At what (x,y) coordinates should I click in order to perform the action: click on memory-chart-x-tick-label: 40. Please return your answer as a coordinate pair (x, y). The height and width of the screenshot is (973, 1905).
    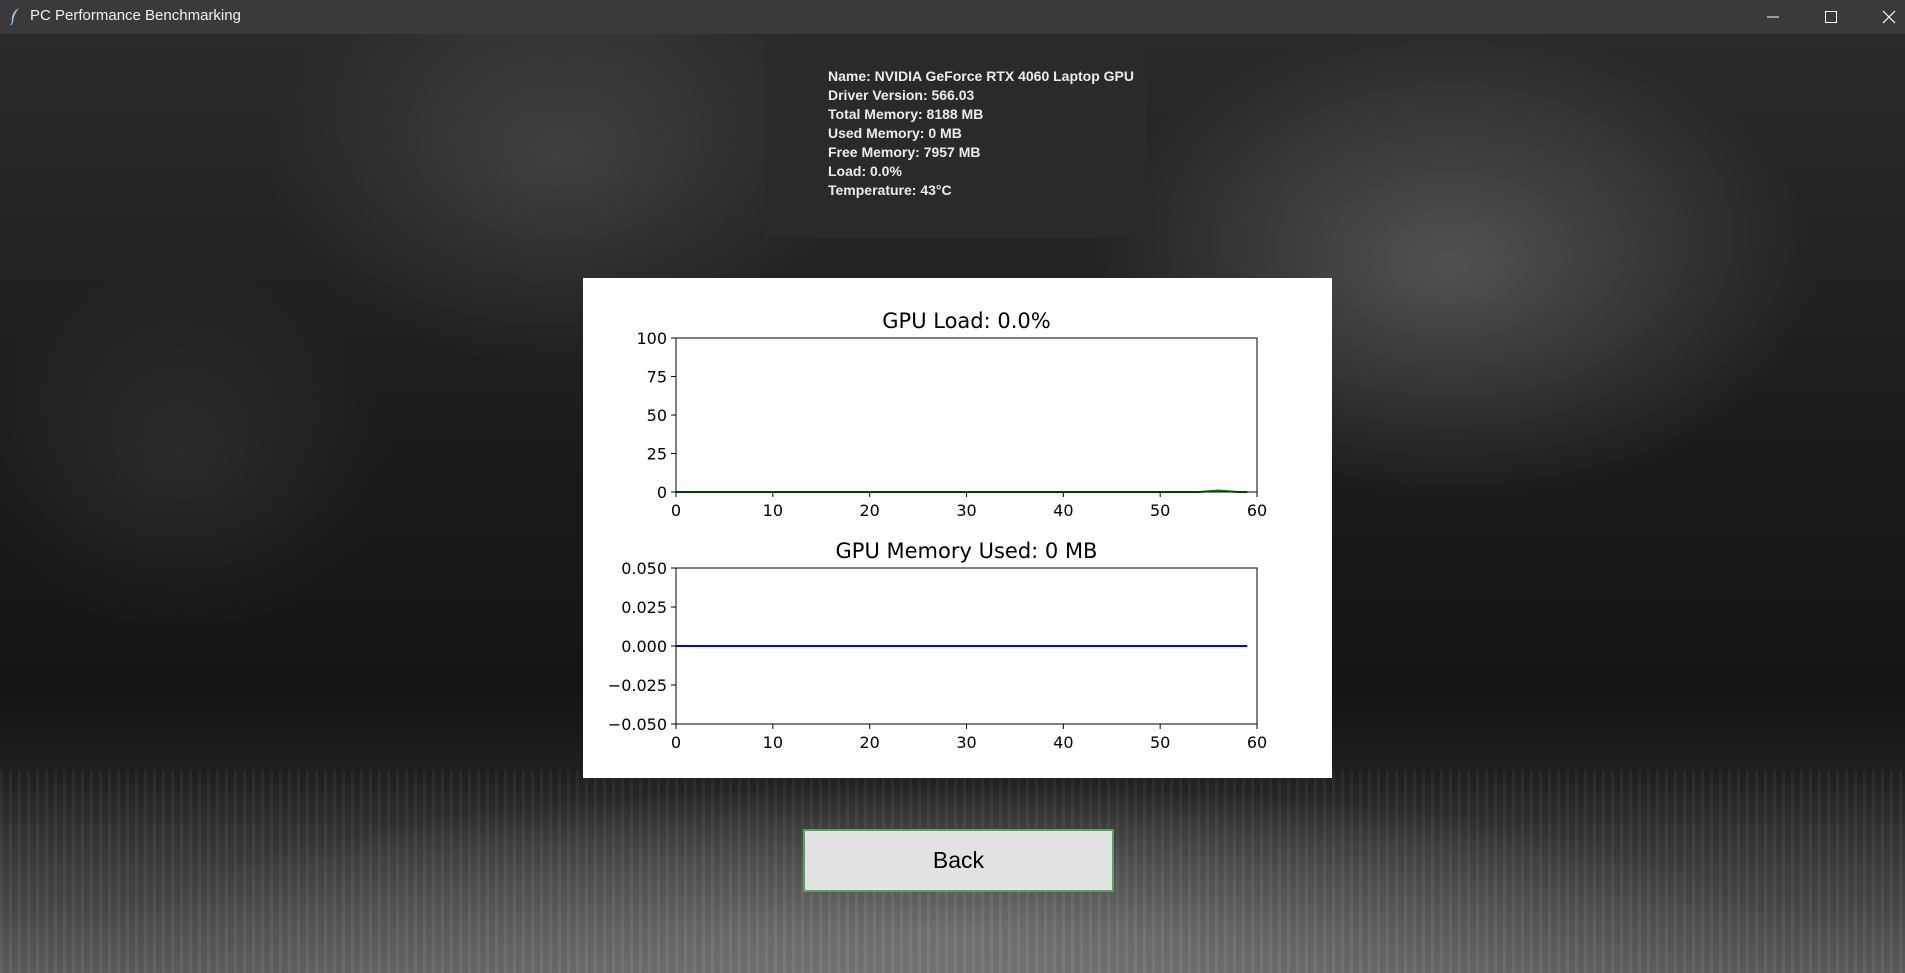
    Looking at the image, I should click on (1063, 742).